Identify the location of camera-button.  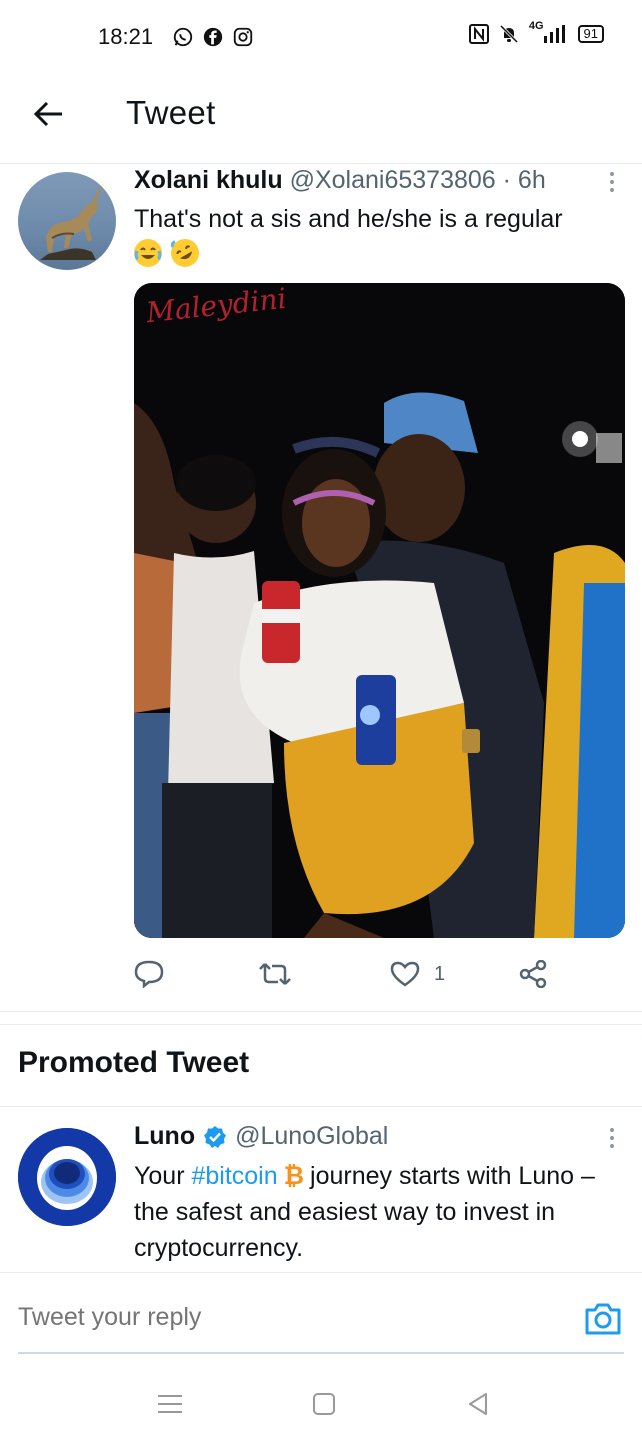
(603, 1318).